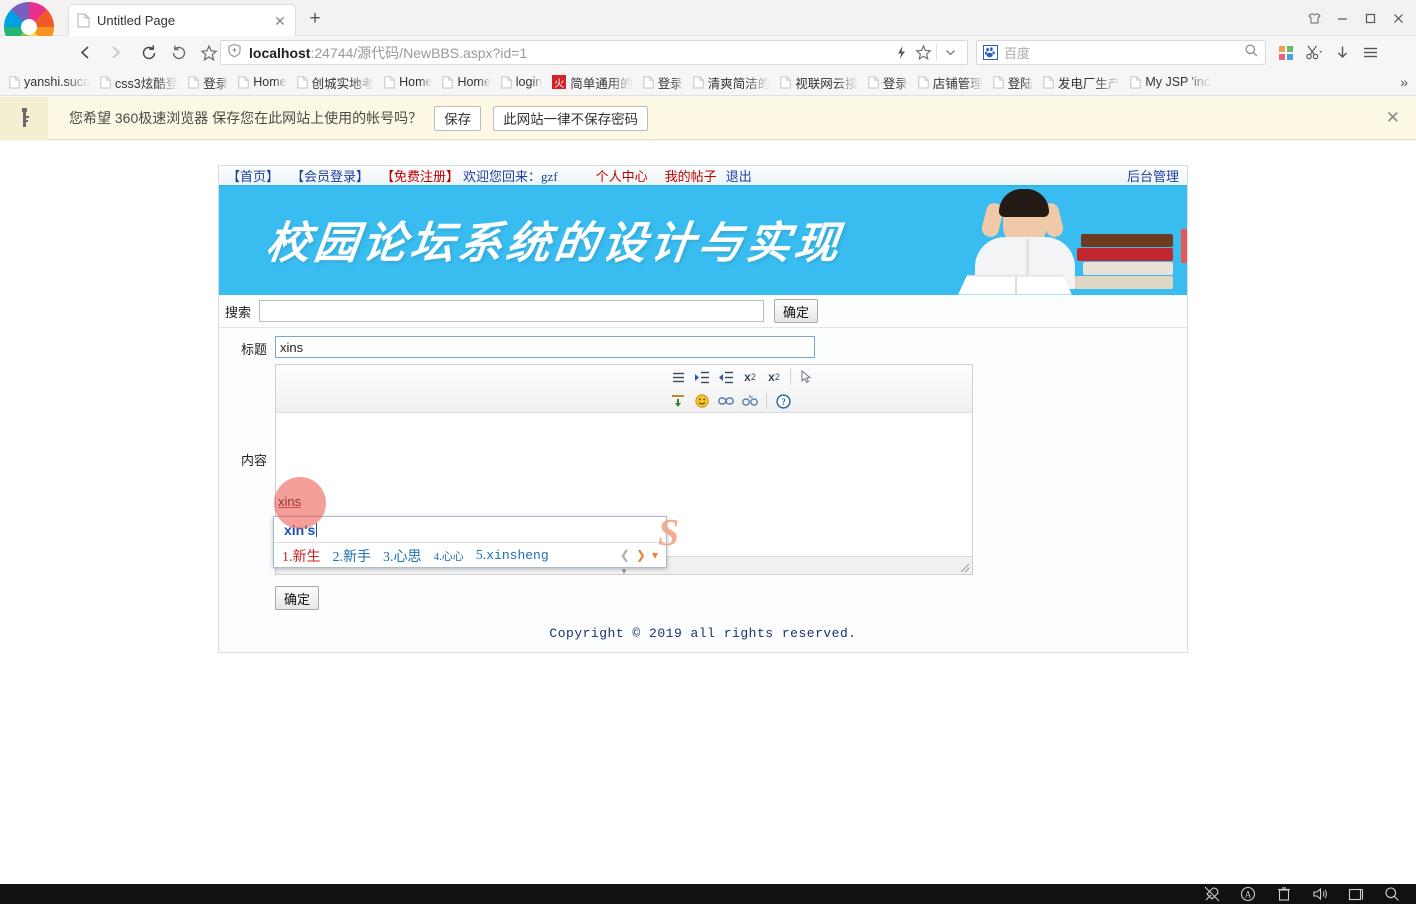 Image resolution: width=1416 pixels, height=904 pixels. What do you see at coordinates (774, 377) in the screenshot?
I see `superscript-icon: x2` at bounding box center [774, 377].